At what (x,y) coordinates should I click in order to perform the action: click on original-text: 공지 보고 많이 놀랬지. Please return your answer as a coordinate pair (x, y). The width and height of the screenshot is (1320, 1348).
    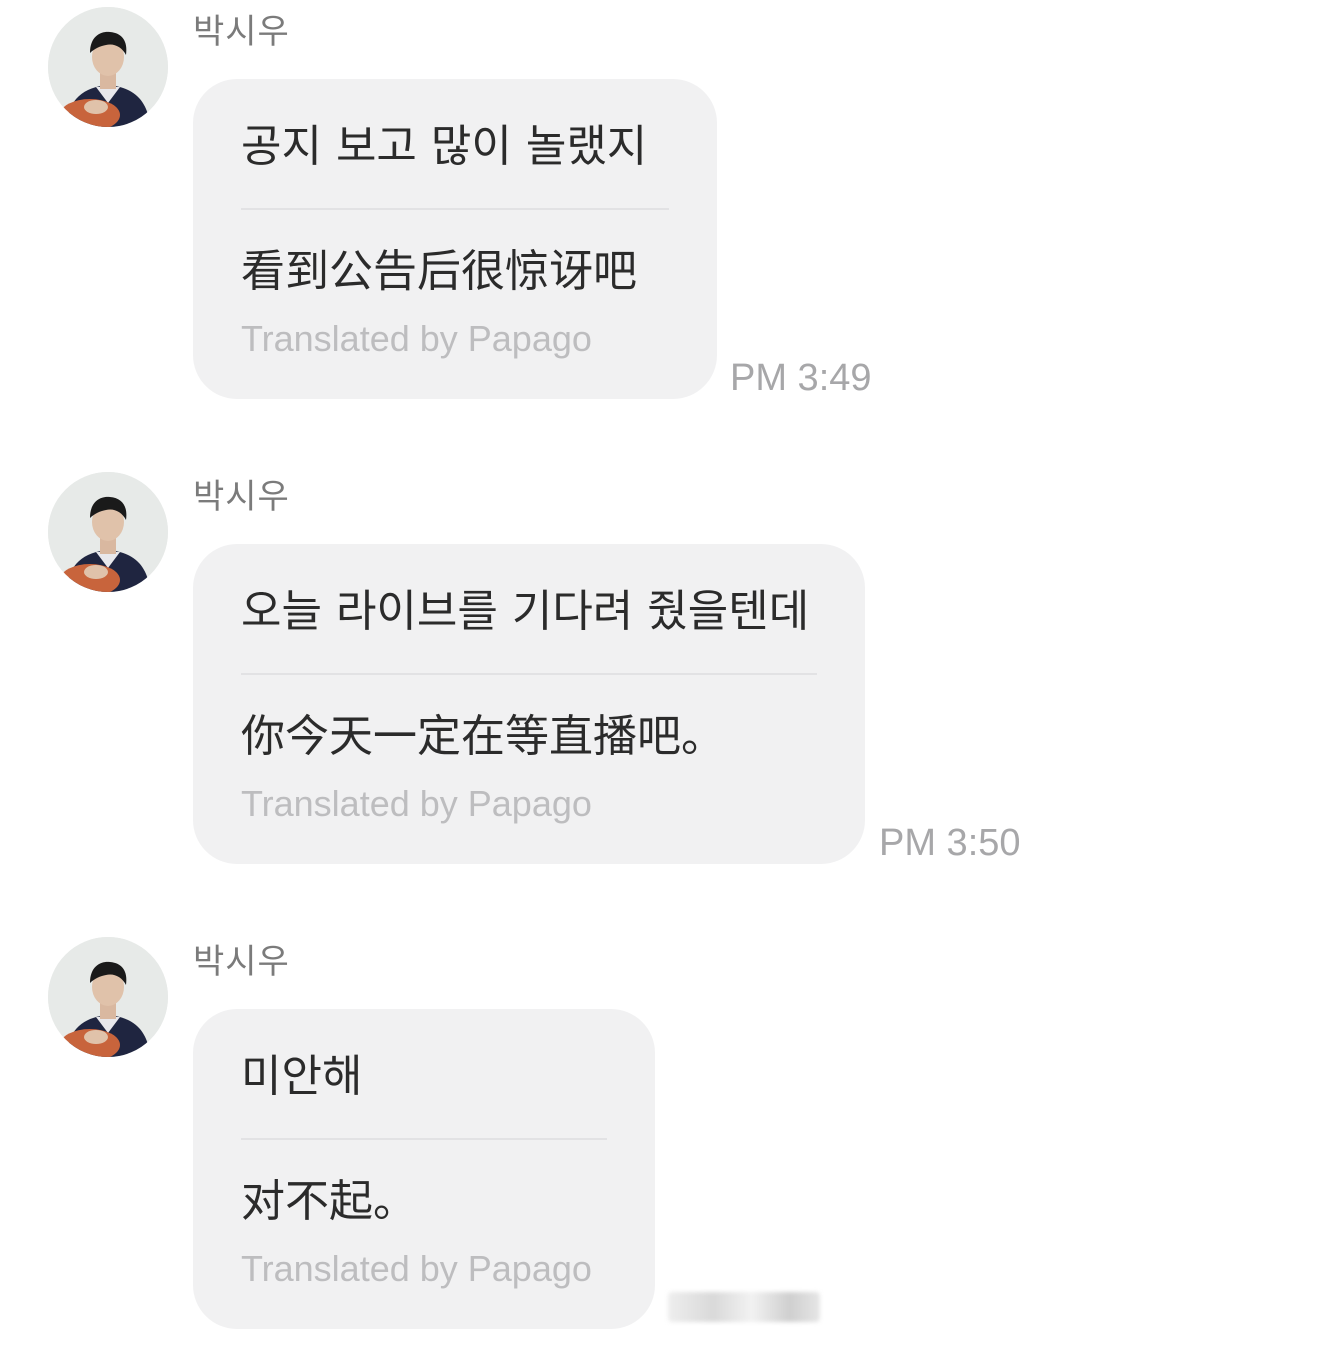
    Looking at the image, I should click on (444, 146).